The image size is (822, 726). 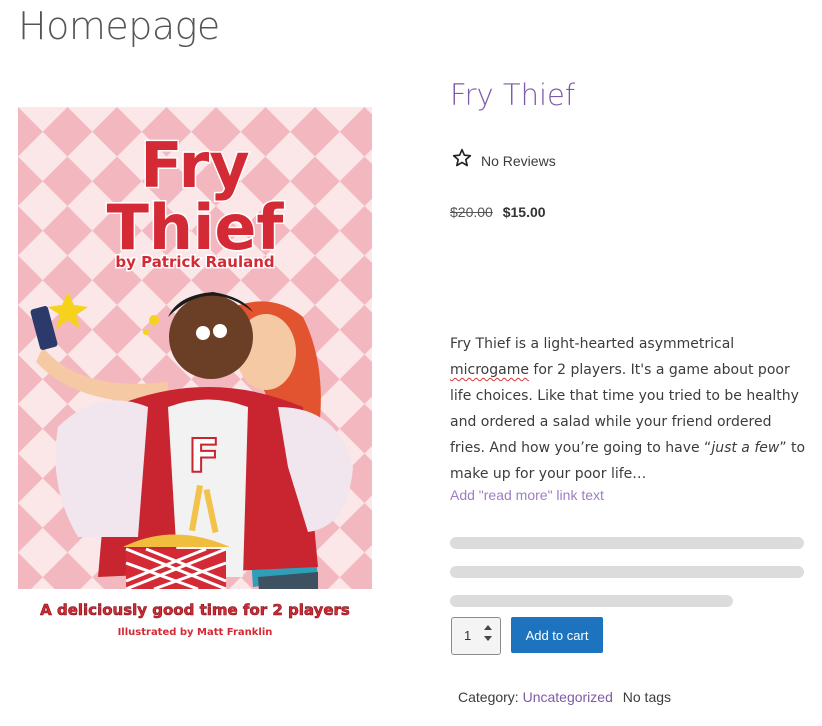 What do you see at coordinates (489, 370) in the screenshot?
I see `description-spellcheck-word: microgame` at bounding box center [489, 370].